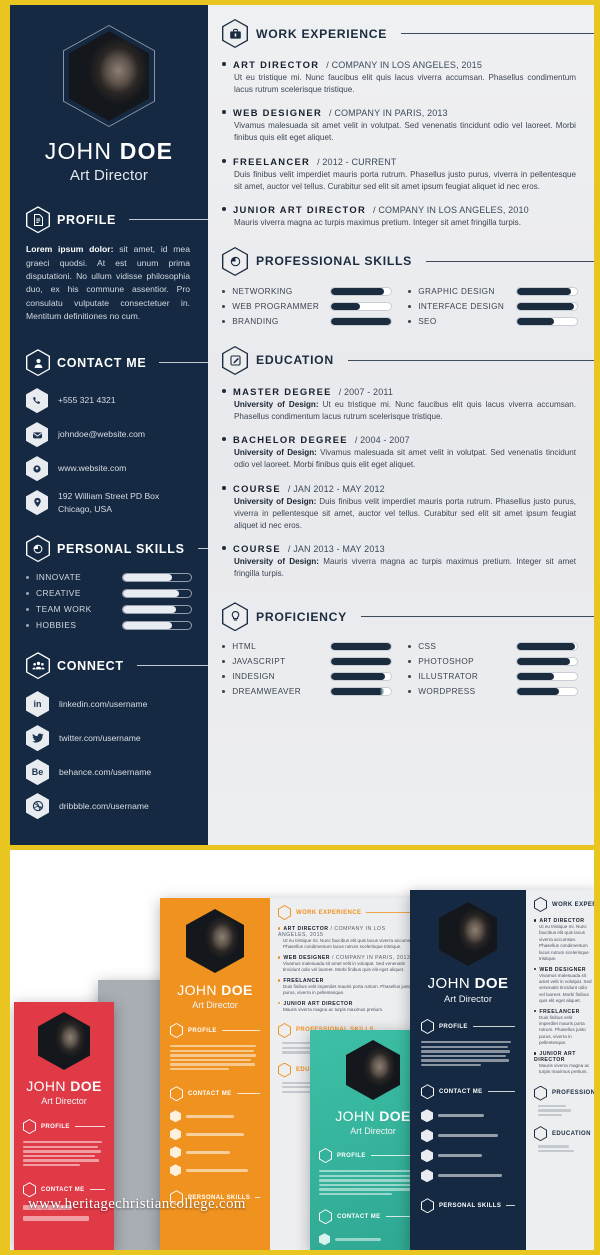  What do you see at coordinates (92, 468) in the screenshot?
I see `contact-value: www.website.com` at bounding box center [92, 468].